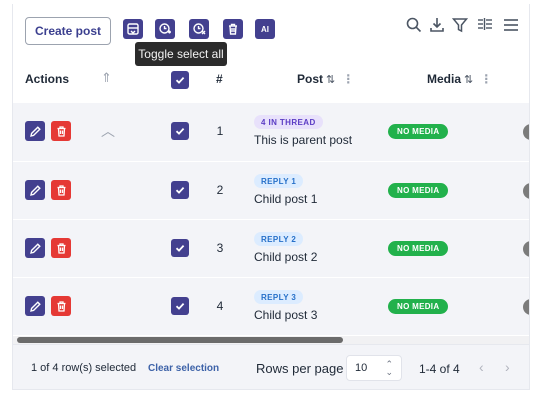  What do you see at coordinates (279, 297) in the screenshot?
I see `thread-badge: REPLY 3` at bounding box center [279, 297].